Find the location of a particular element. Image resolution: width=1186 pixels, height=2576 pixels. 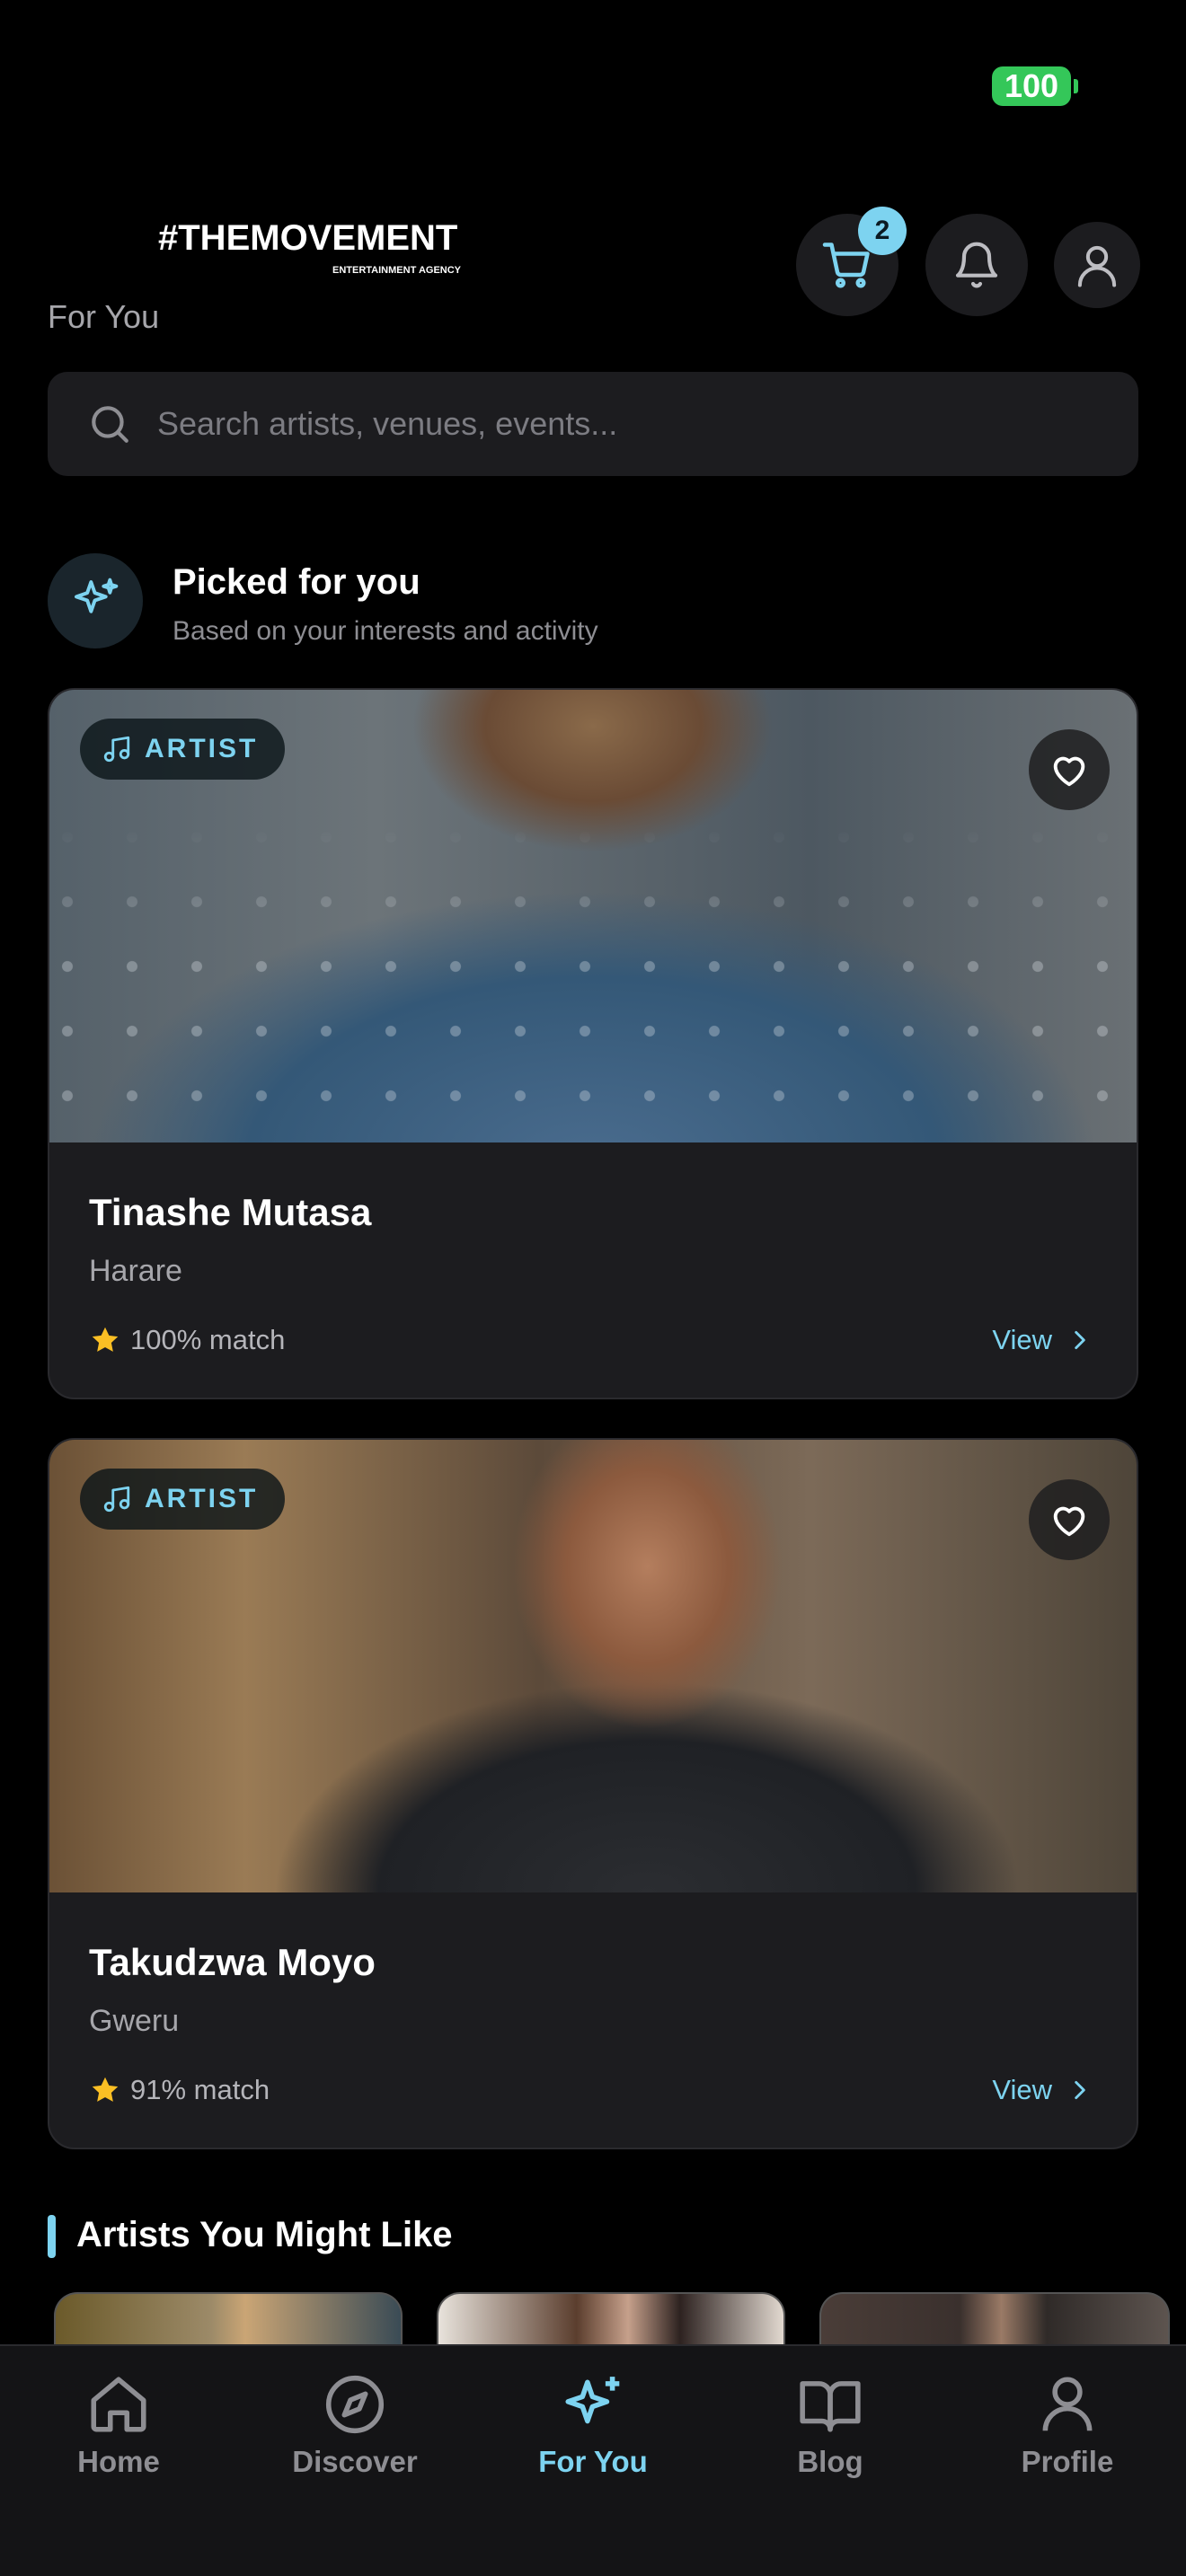

match-label: 100% match is located at coordinates (208, 1339).